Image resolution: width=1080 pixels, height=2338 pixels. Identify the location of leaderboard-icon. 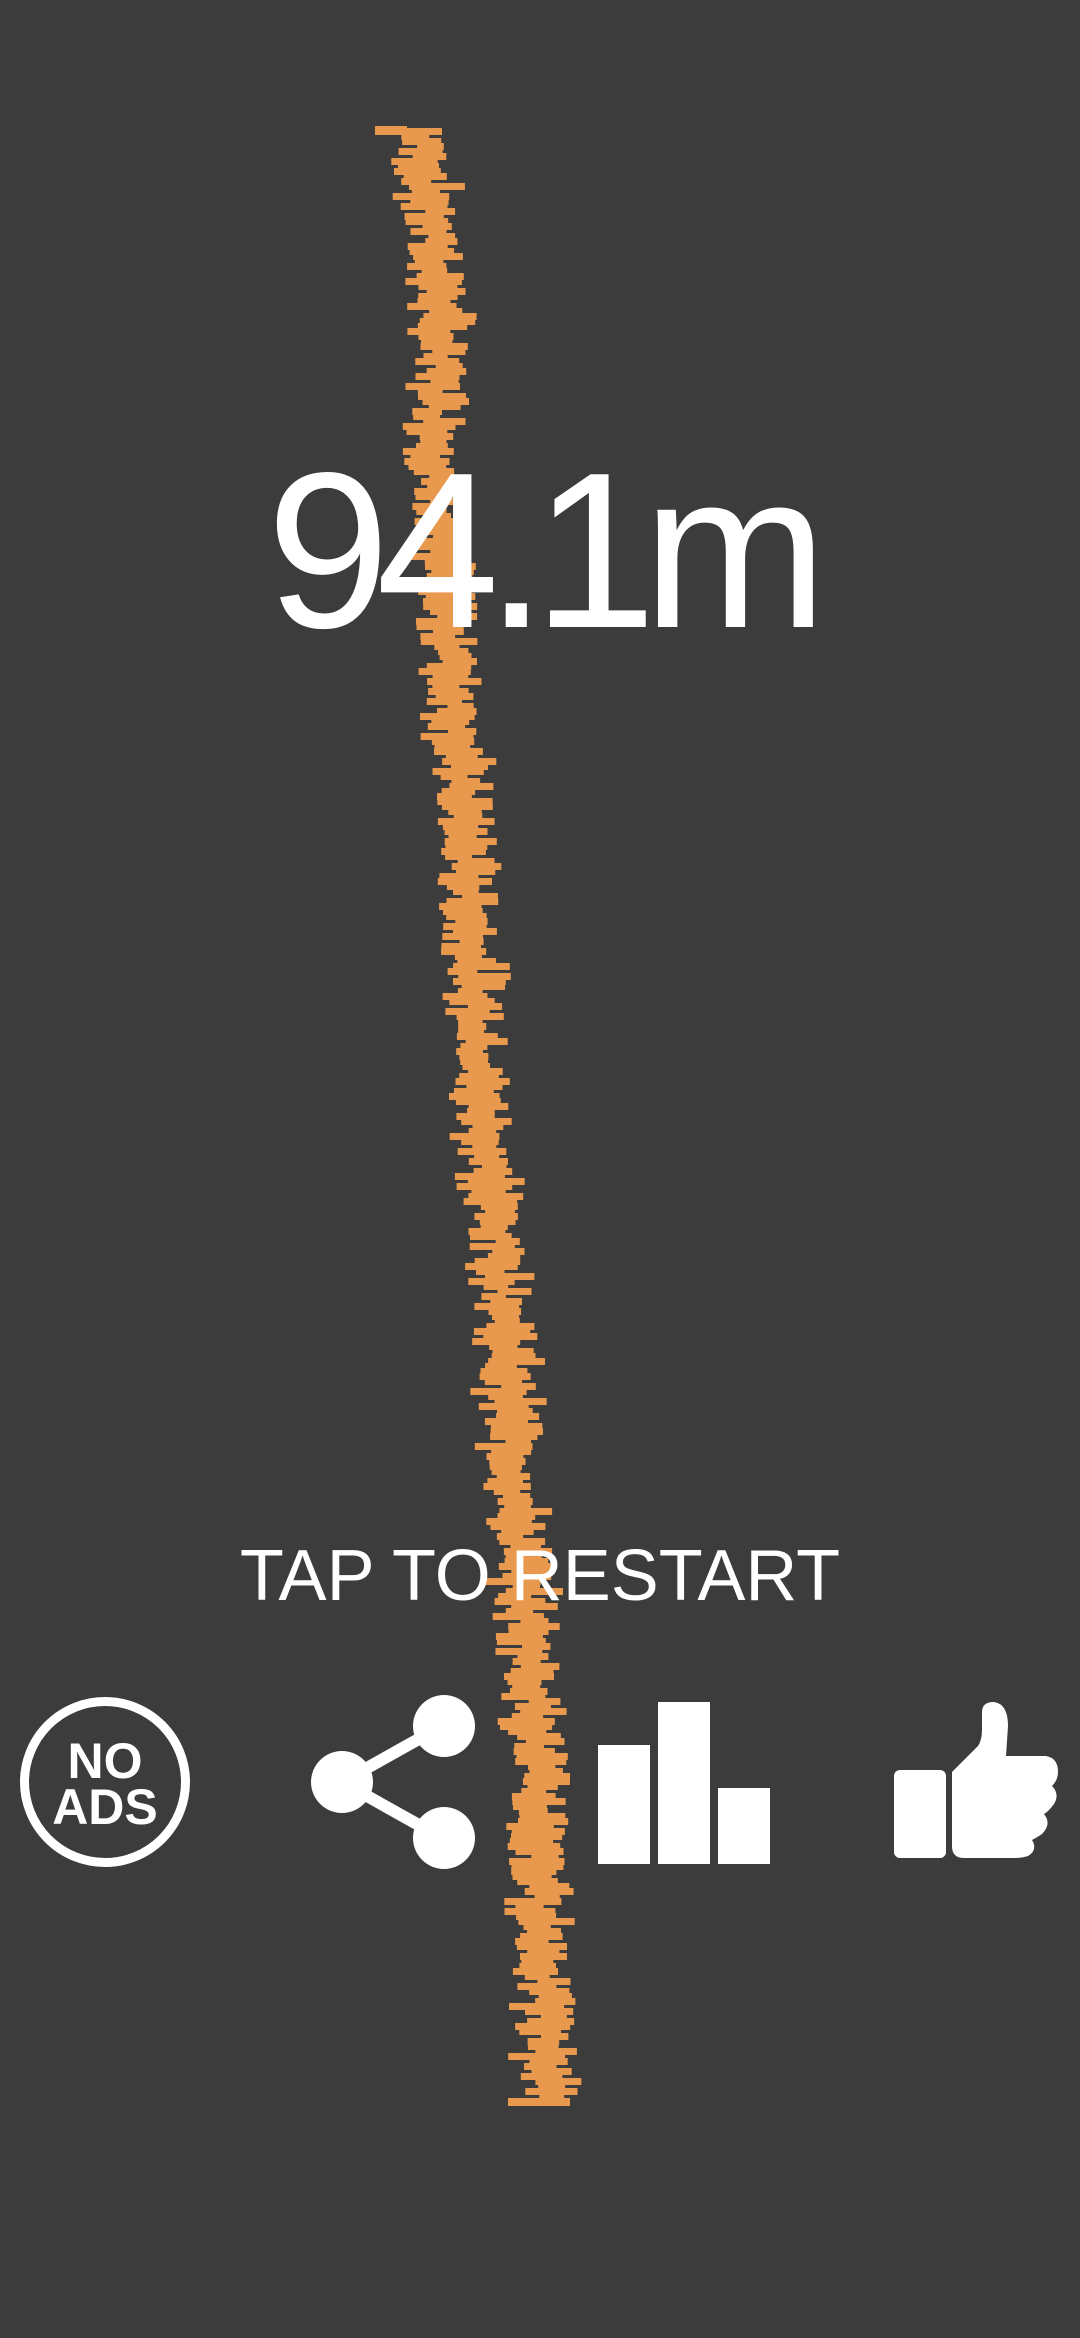
(684, 1783).